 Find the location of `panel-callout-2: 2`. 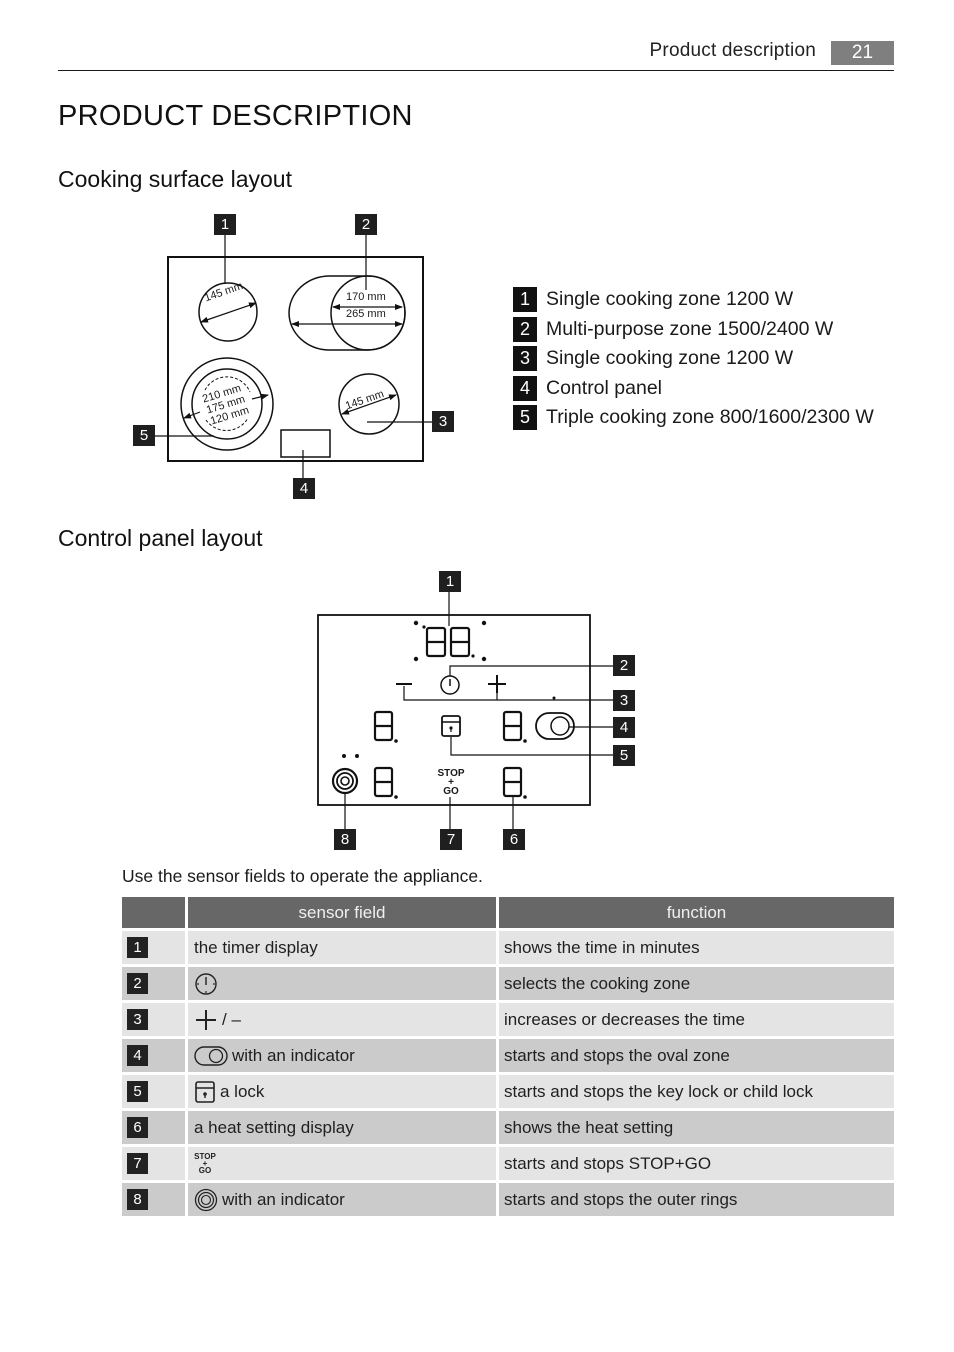

panel-callout-2: 2 is located at coordinates (624, 665).